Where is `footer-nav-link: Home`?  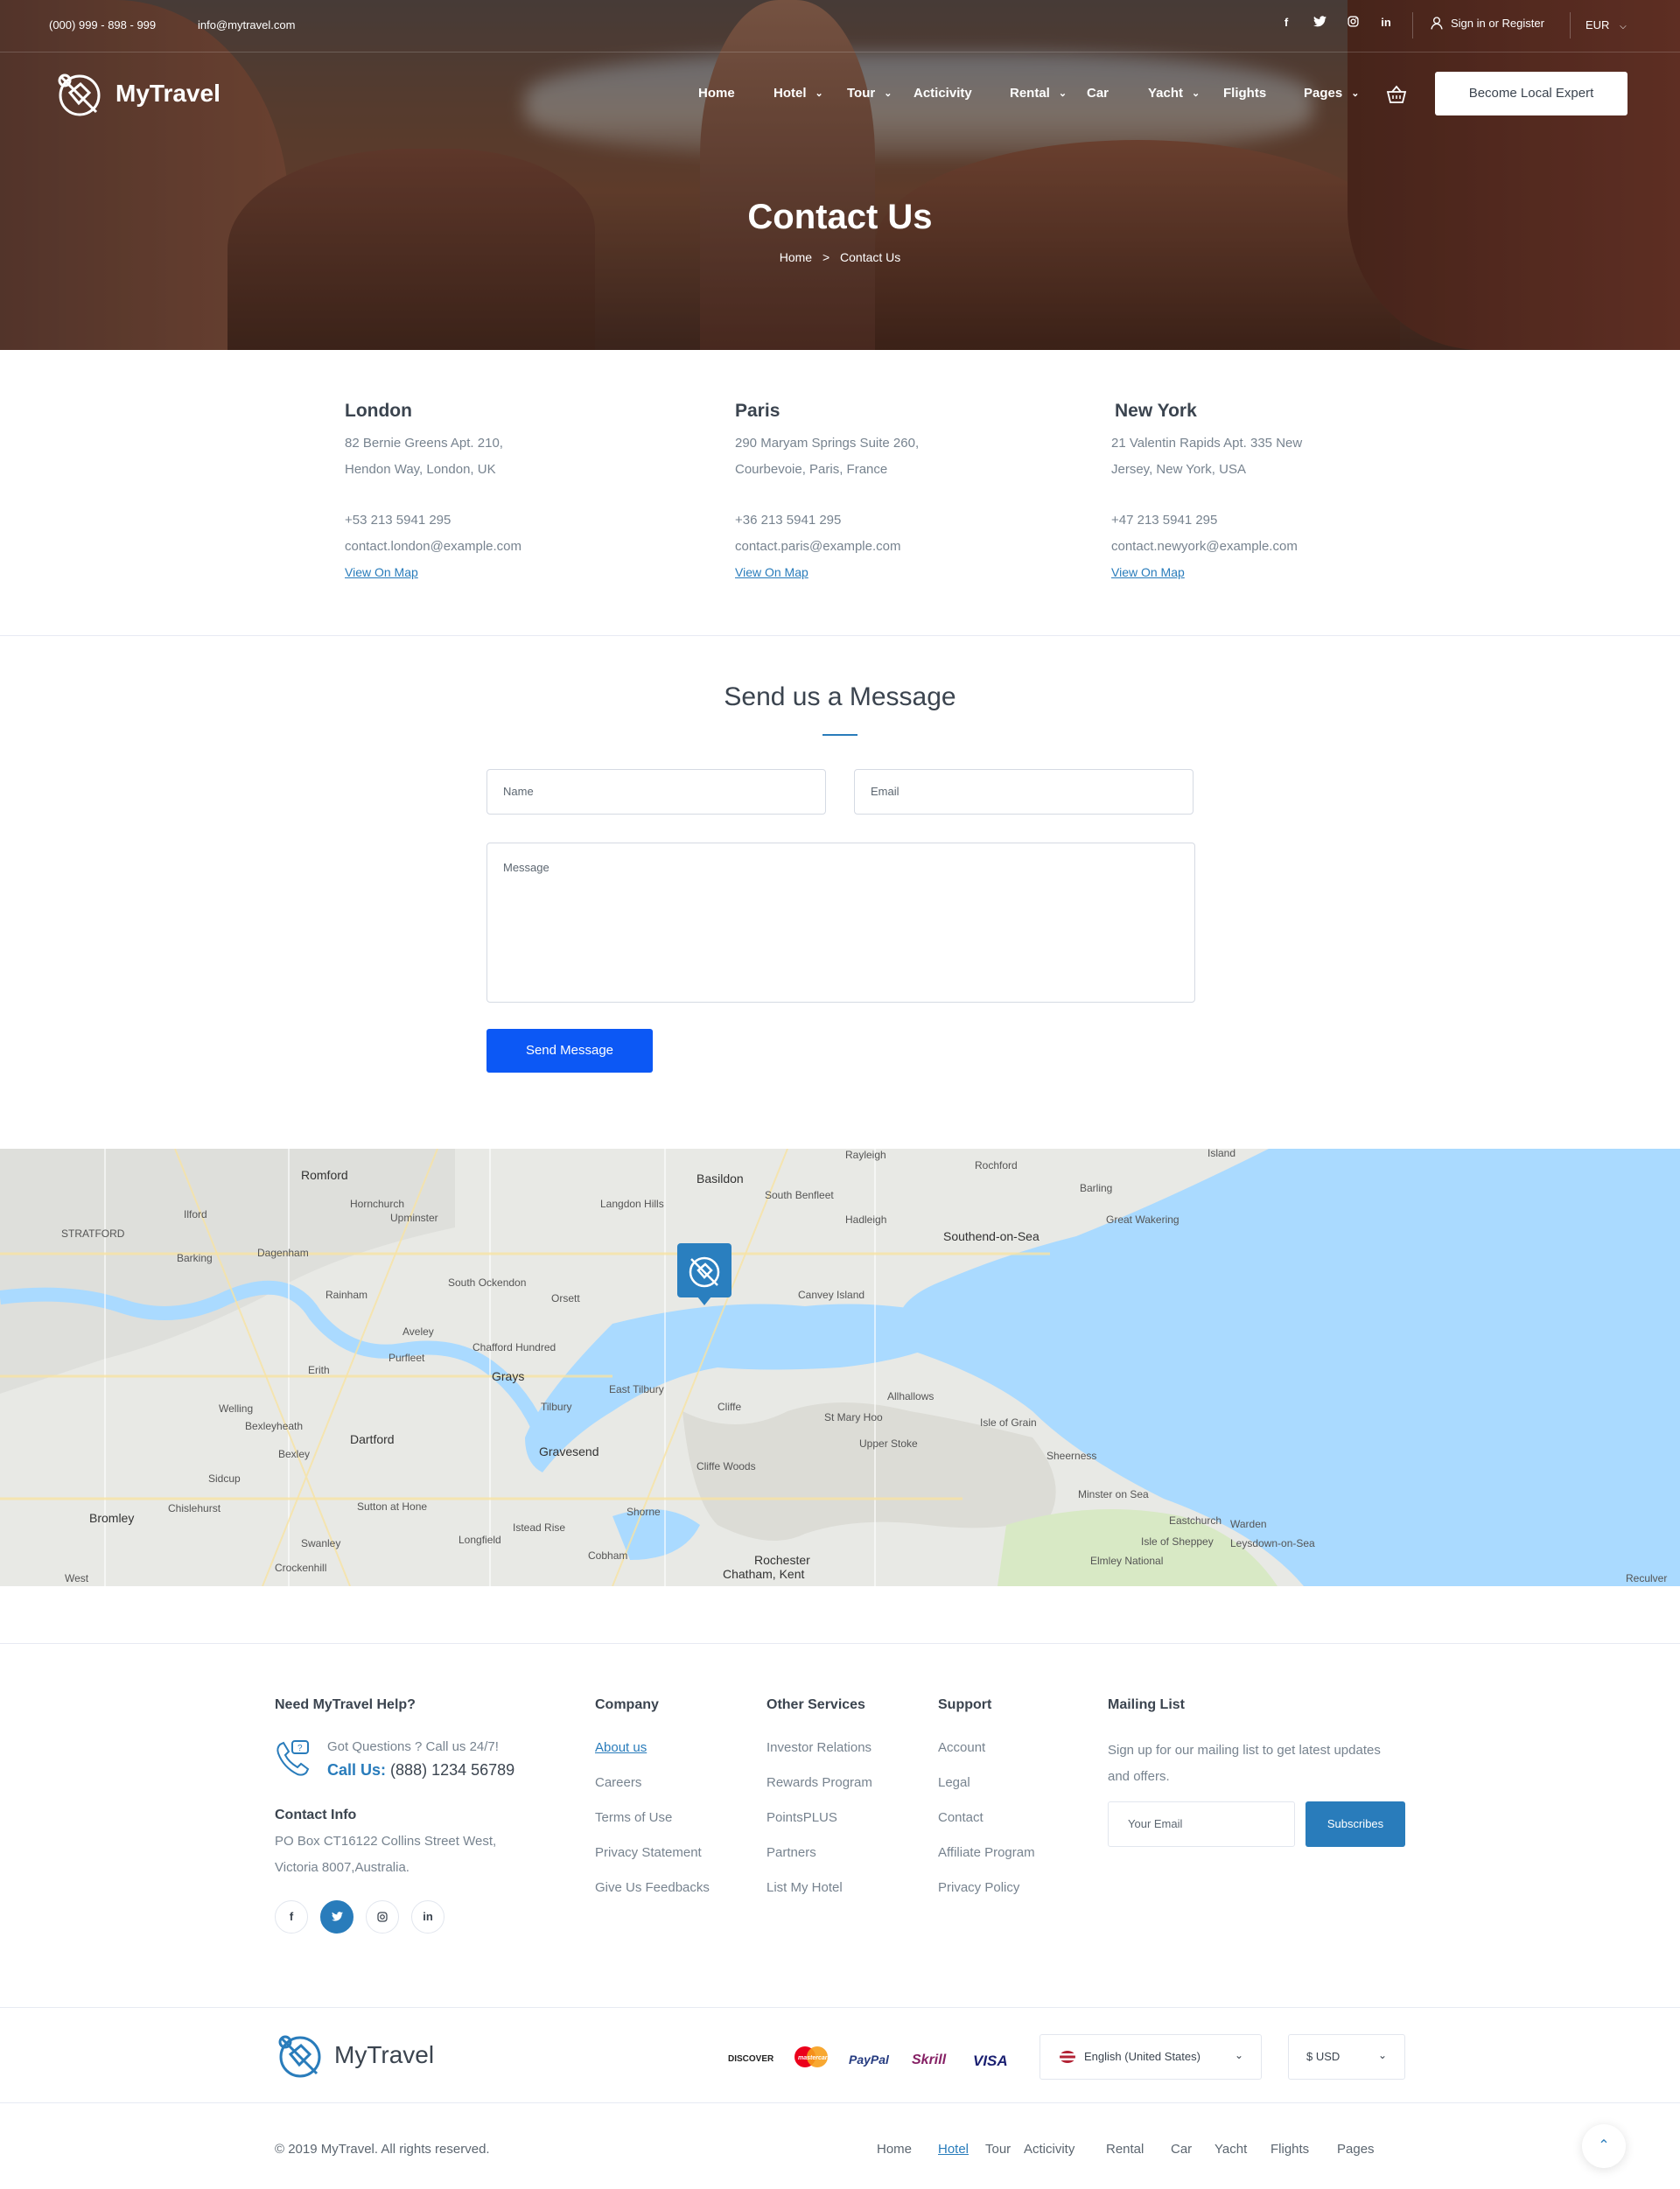
footer-nav-link: Home is located at coordinates (907, 2149).